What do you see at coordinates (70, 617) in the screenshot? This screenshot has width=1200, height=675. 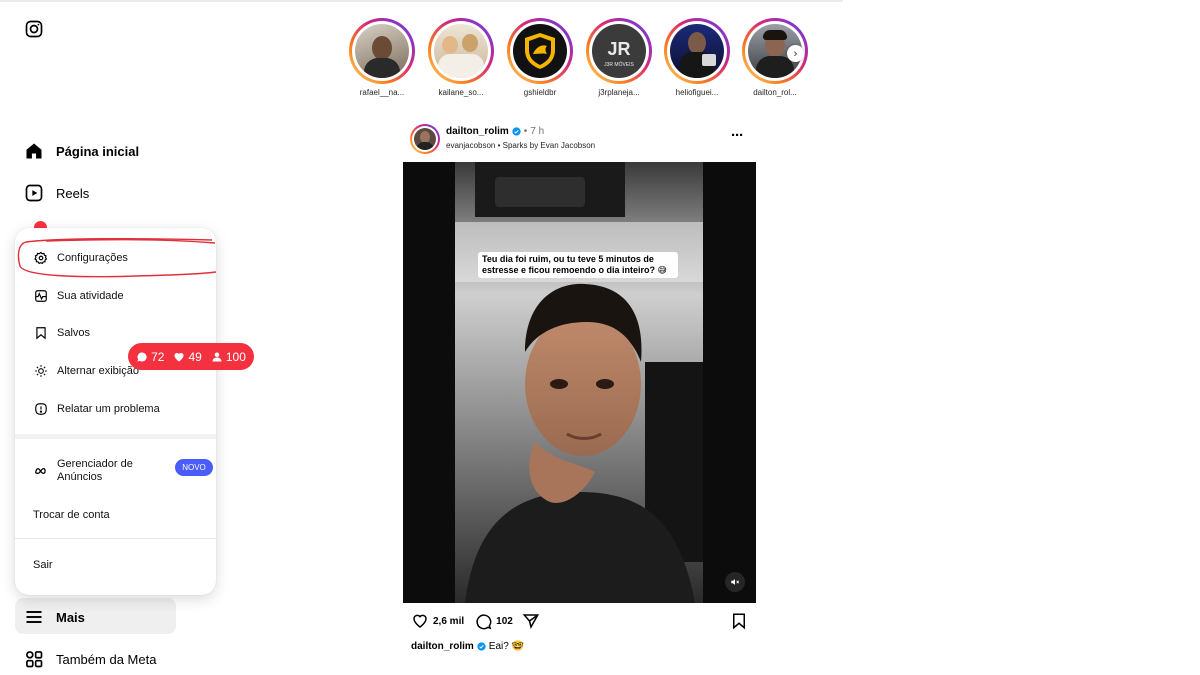 I see `nav-more-label: Mais` at bounding box center [70, 617].